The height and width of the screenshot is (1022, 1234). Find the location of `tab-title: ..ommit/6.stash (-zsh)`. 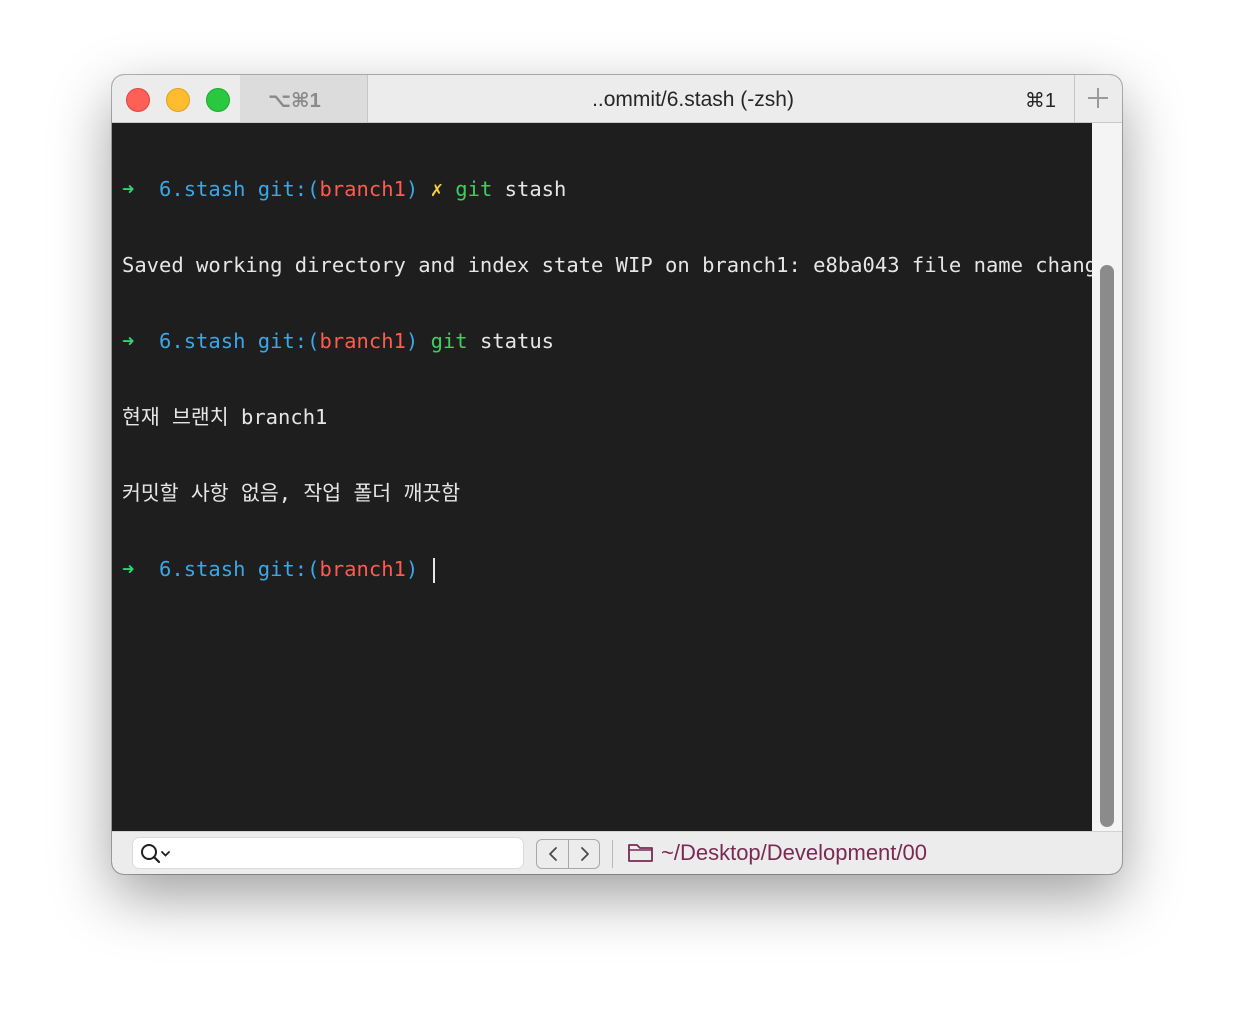

tab-title: ..ommit/6.stash (-zsh) is located at coordinates (693, 99).